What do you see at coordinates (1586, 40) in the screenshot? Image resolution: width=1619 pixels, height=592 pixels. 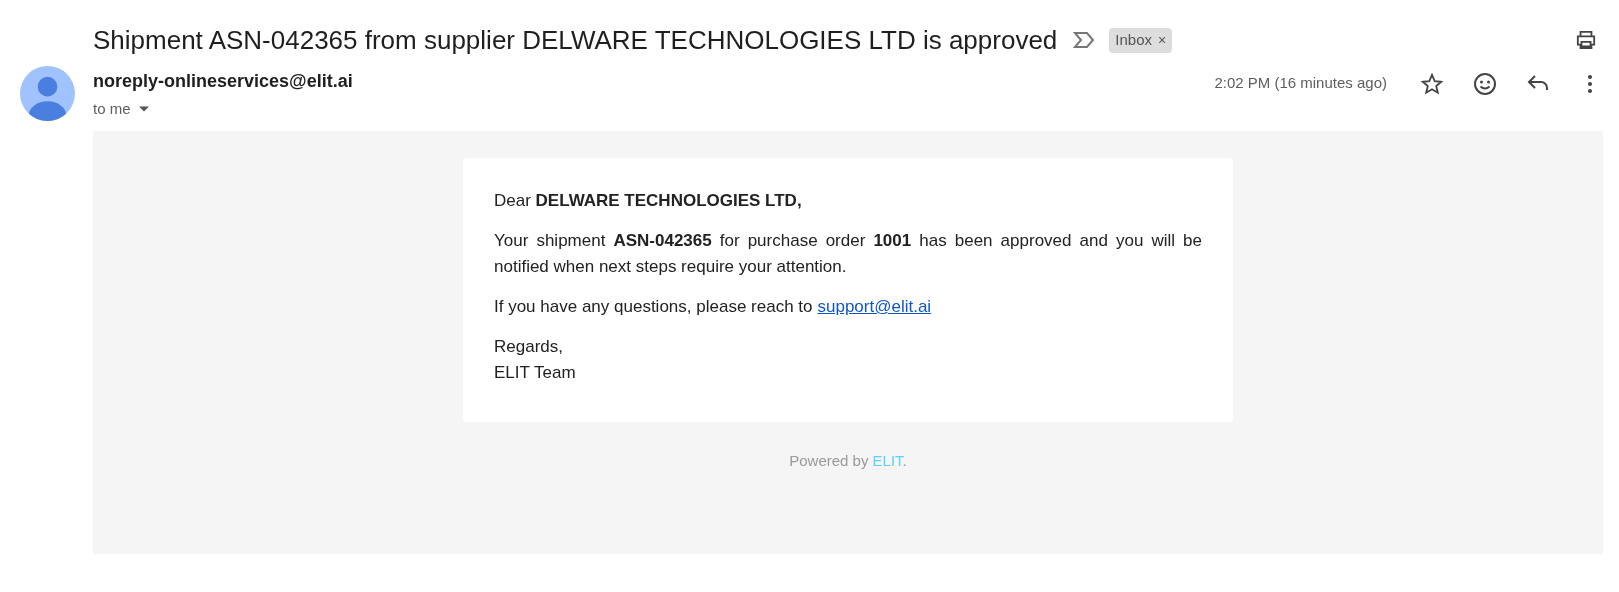 I see `print-icon` at bounding box center [1586, 40].